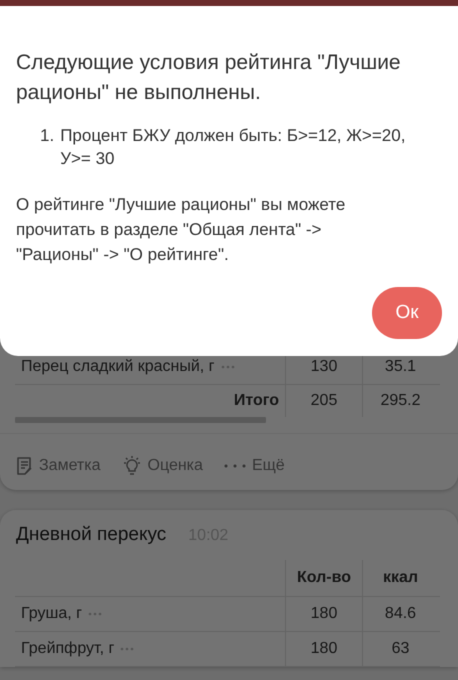 Image resolution: width=458 pixels, height=680 pixels. I want to click on food-name: Груша, г, so click(51, 614).